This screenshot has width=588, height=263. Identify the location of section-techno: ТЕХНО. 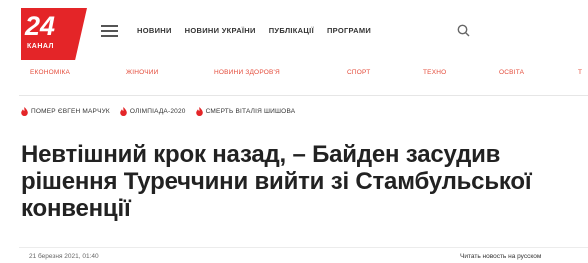
(434, 72).